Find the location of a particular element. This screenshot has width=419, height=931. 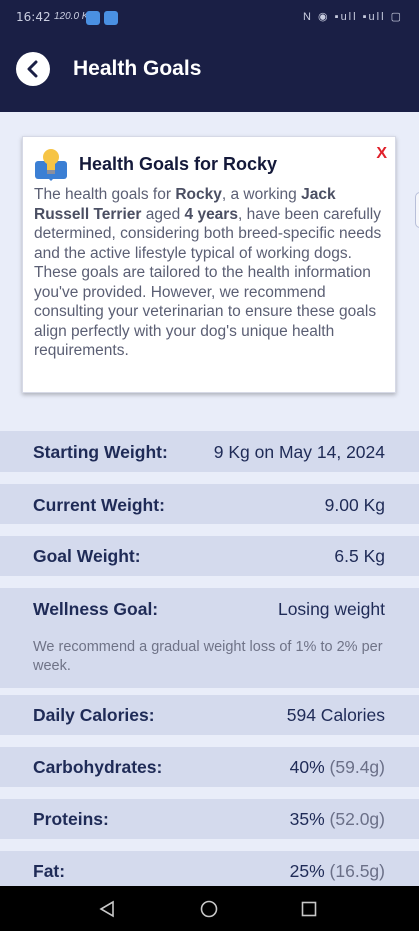

status-time: 16:42 is located at coordinates (33, 17).